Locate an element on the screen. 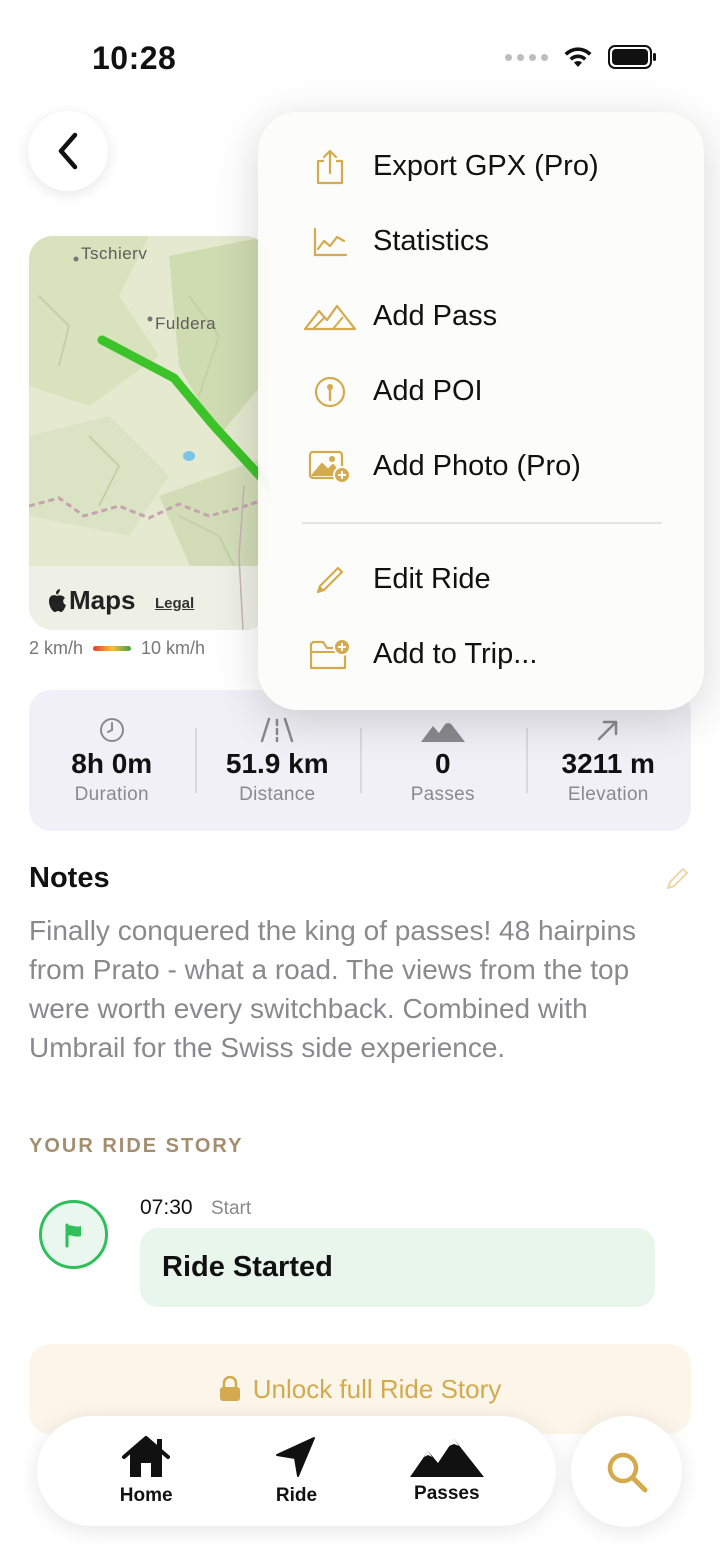 This screenshot has width=720, height=1565. flag-icon is located at coordinates (73, 1235).